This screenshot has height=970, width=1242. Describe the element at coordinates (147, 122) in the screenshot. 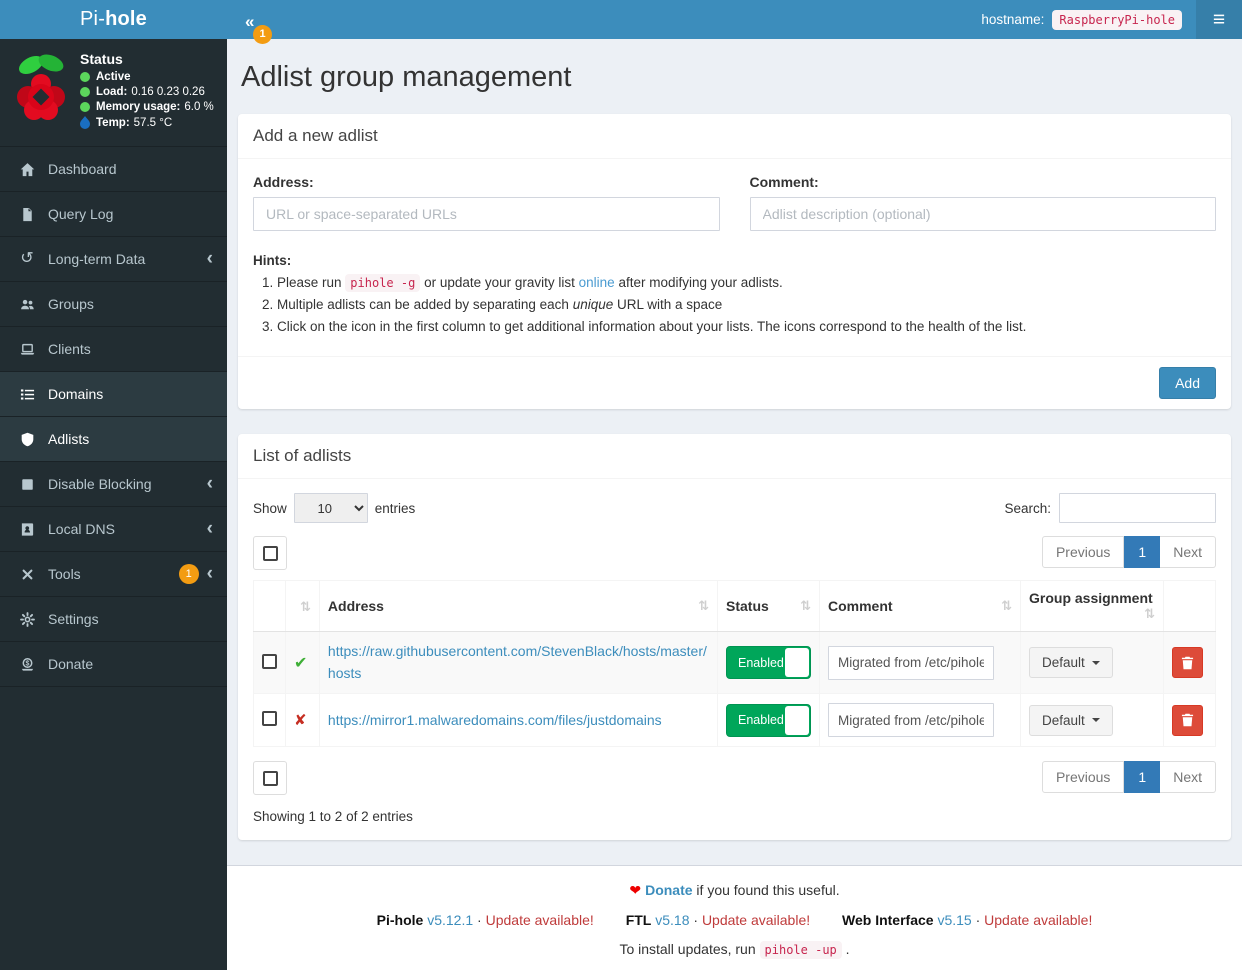

I see `status-temp: Temp: 57.5 °C` at that location.